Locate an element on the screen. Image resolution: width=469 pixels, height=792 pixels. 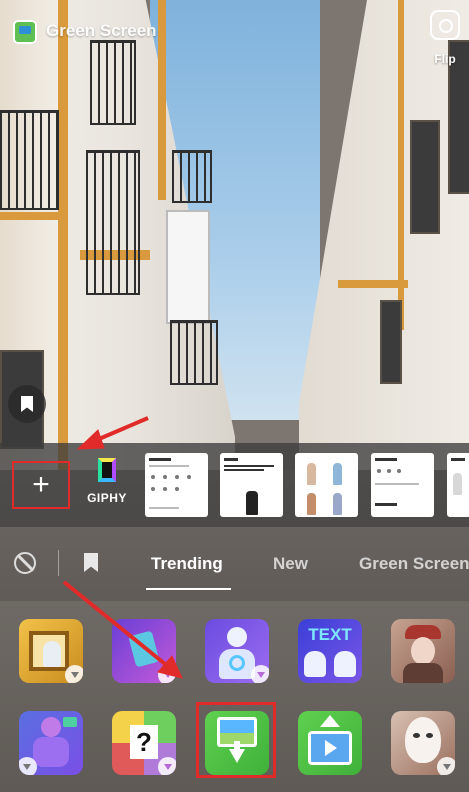
effect-frame is located at coordinates (51, 651).